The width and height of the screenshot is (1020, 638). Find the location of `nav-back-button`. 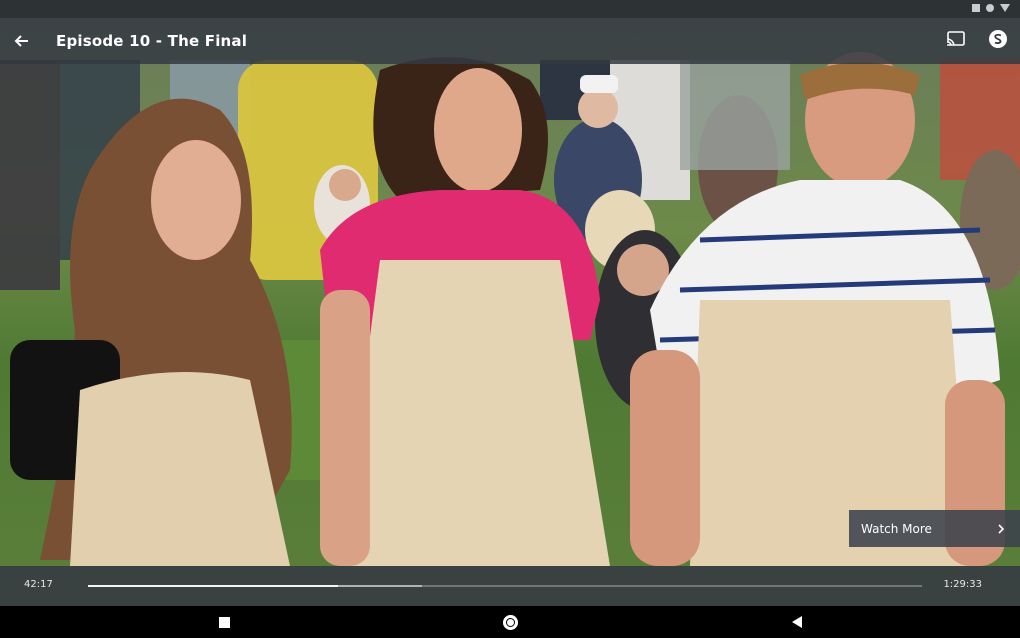

nav-back-button is located at coordinates (797, 622).